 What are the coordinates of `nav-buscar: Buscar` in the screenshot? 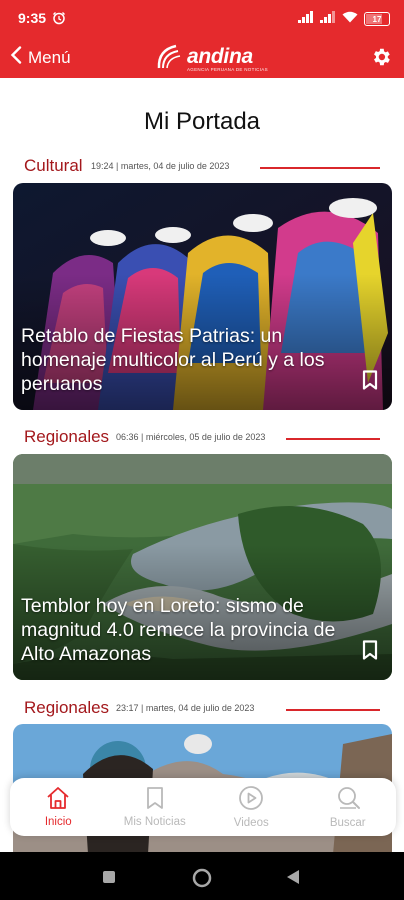 It's located at (348, 807).